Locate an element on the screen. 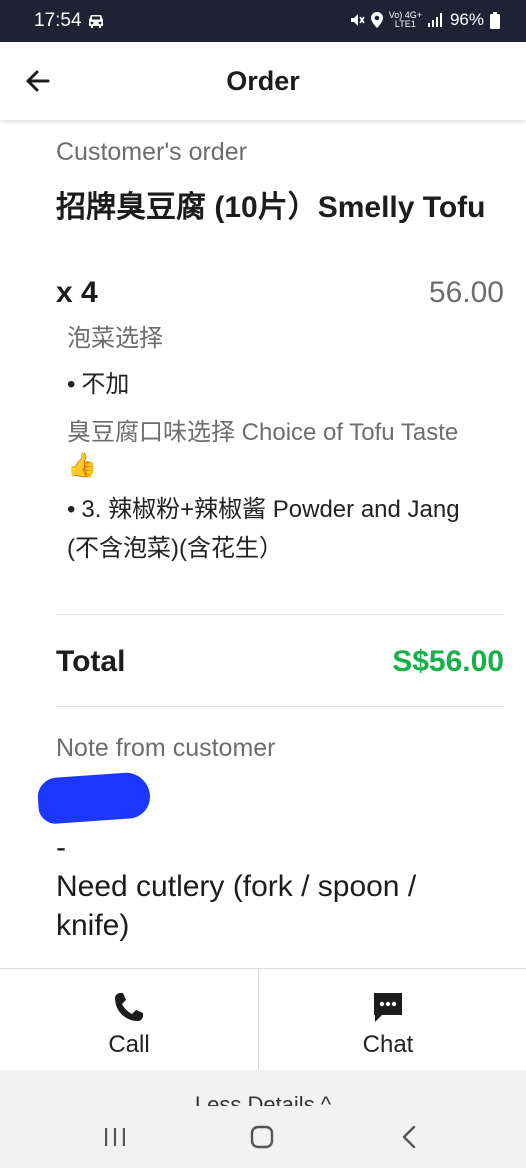  chat-button: Chat is located at coordinates (388, 1020).